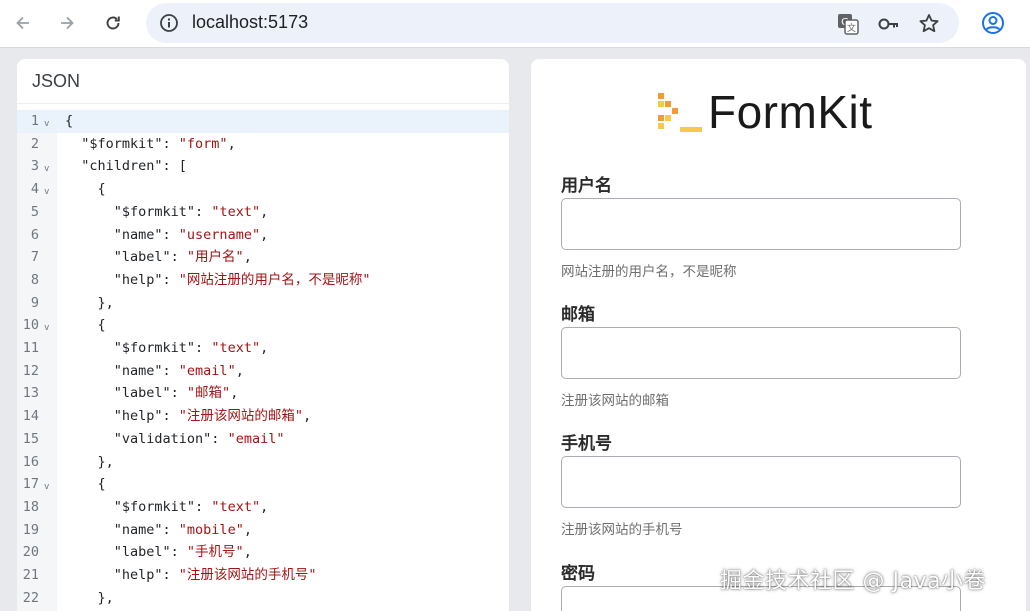 The height and width of the screenshot is (611, 1030). I want to click on code-line: 10 v {, so click(263, 325).